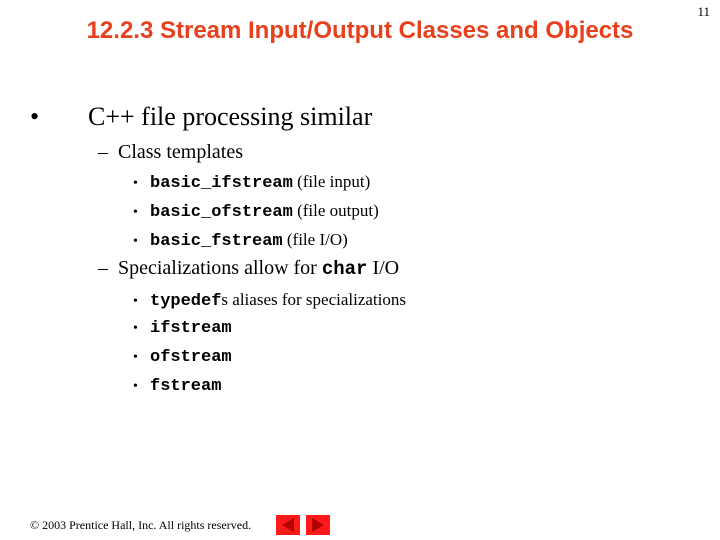  I want to click on template-item: • basic_ofstream (file output), so click(256, 211).